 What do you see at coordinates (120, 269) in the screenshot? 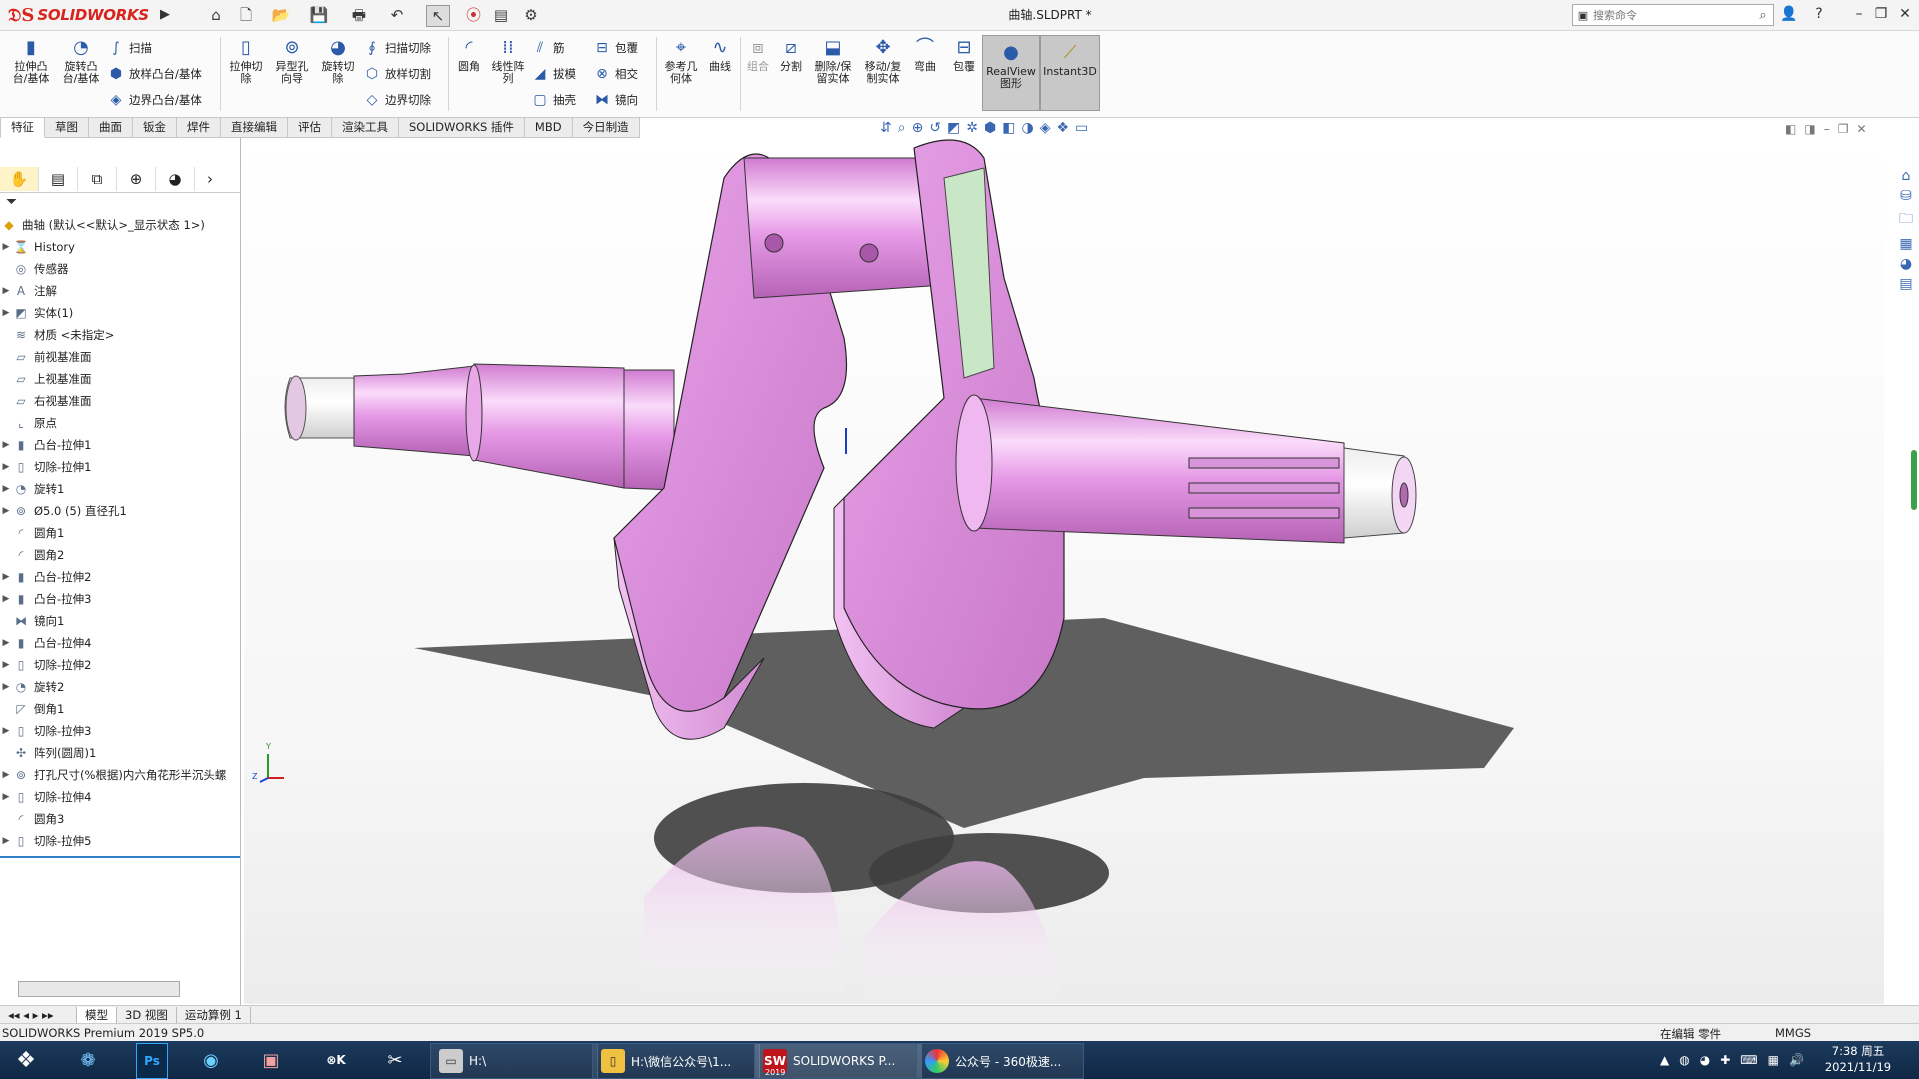
I see `tree-item: ◎ 传感器` at bounding box center [120, 269].